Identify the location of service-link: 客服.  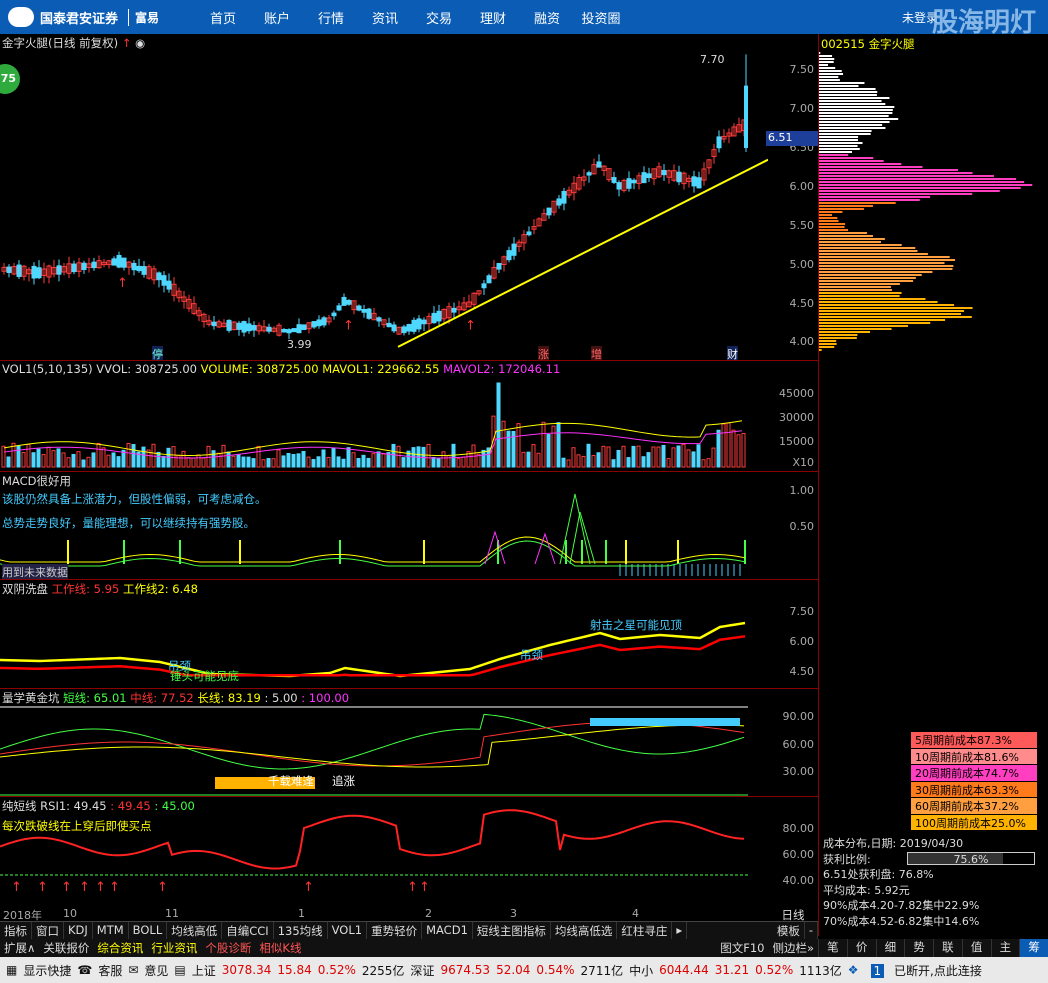
(110, 970).